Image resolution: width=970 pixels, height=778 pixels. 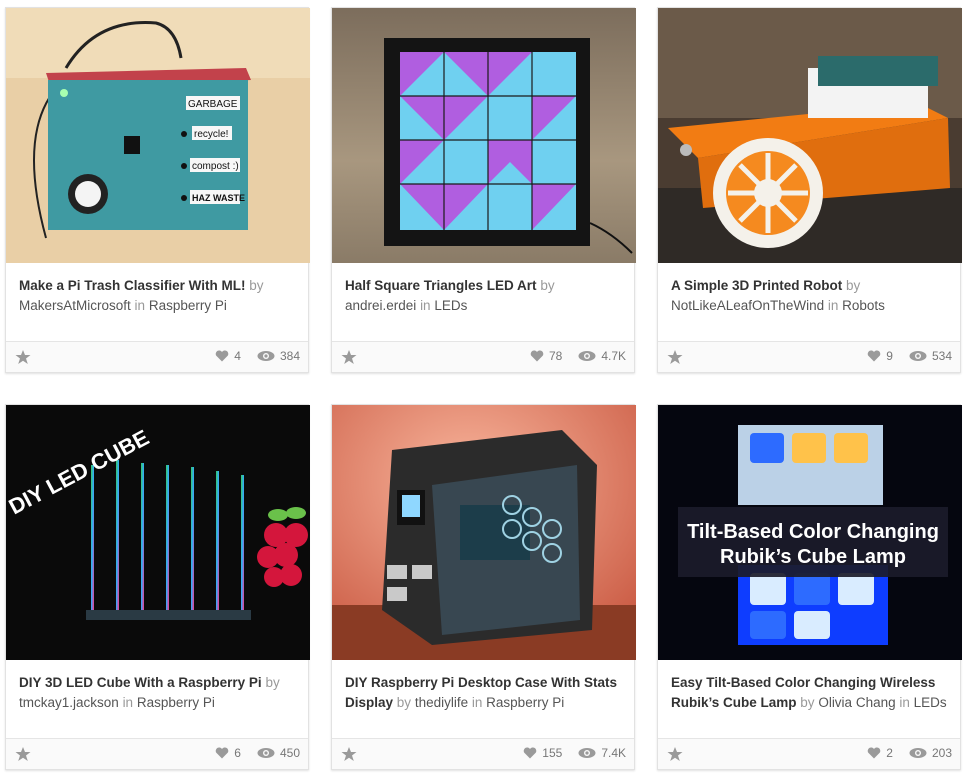 I want to click on image-caption: recycle!, so click(x=211, y=134).